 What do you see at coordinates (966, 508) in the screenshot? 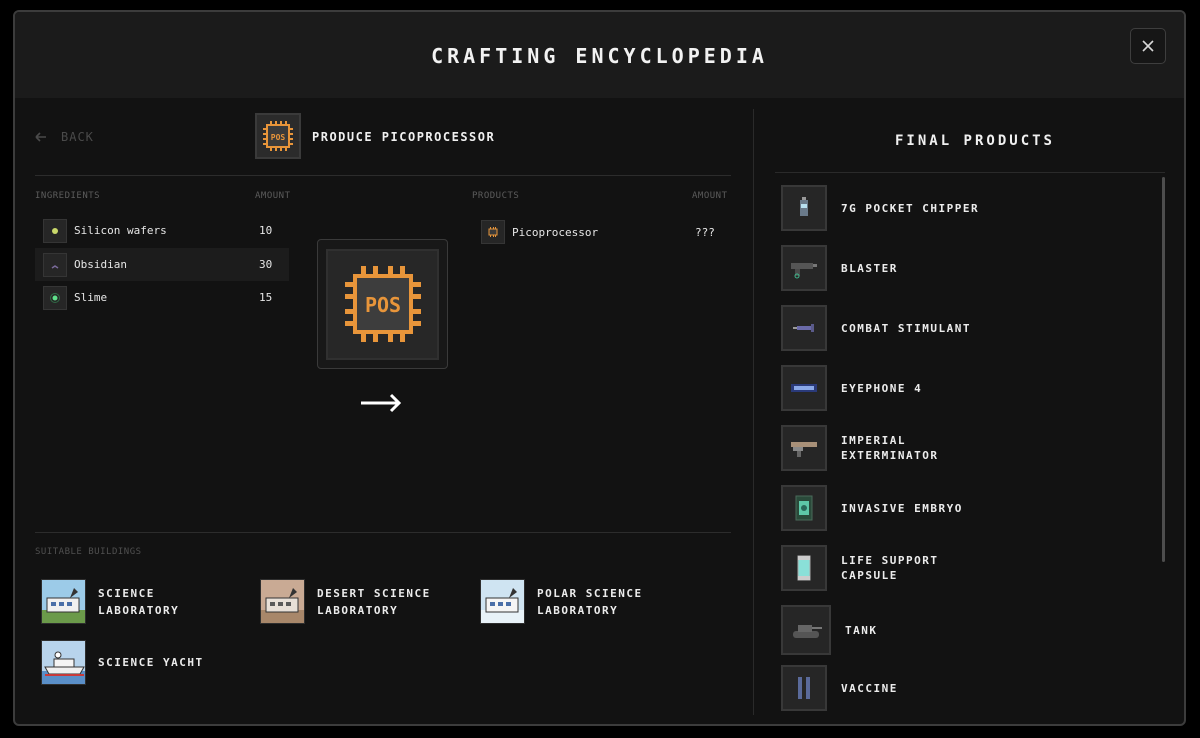
I see `final-product-item: INVASIVE EMBRYO` at bounding box center [966, 508].